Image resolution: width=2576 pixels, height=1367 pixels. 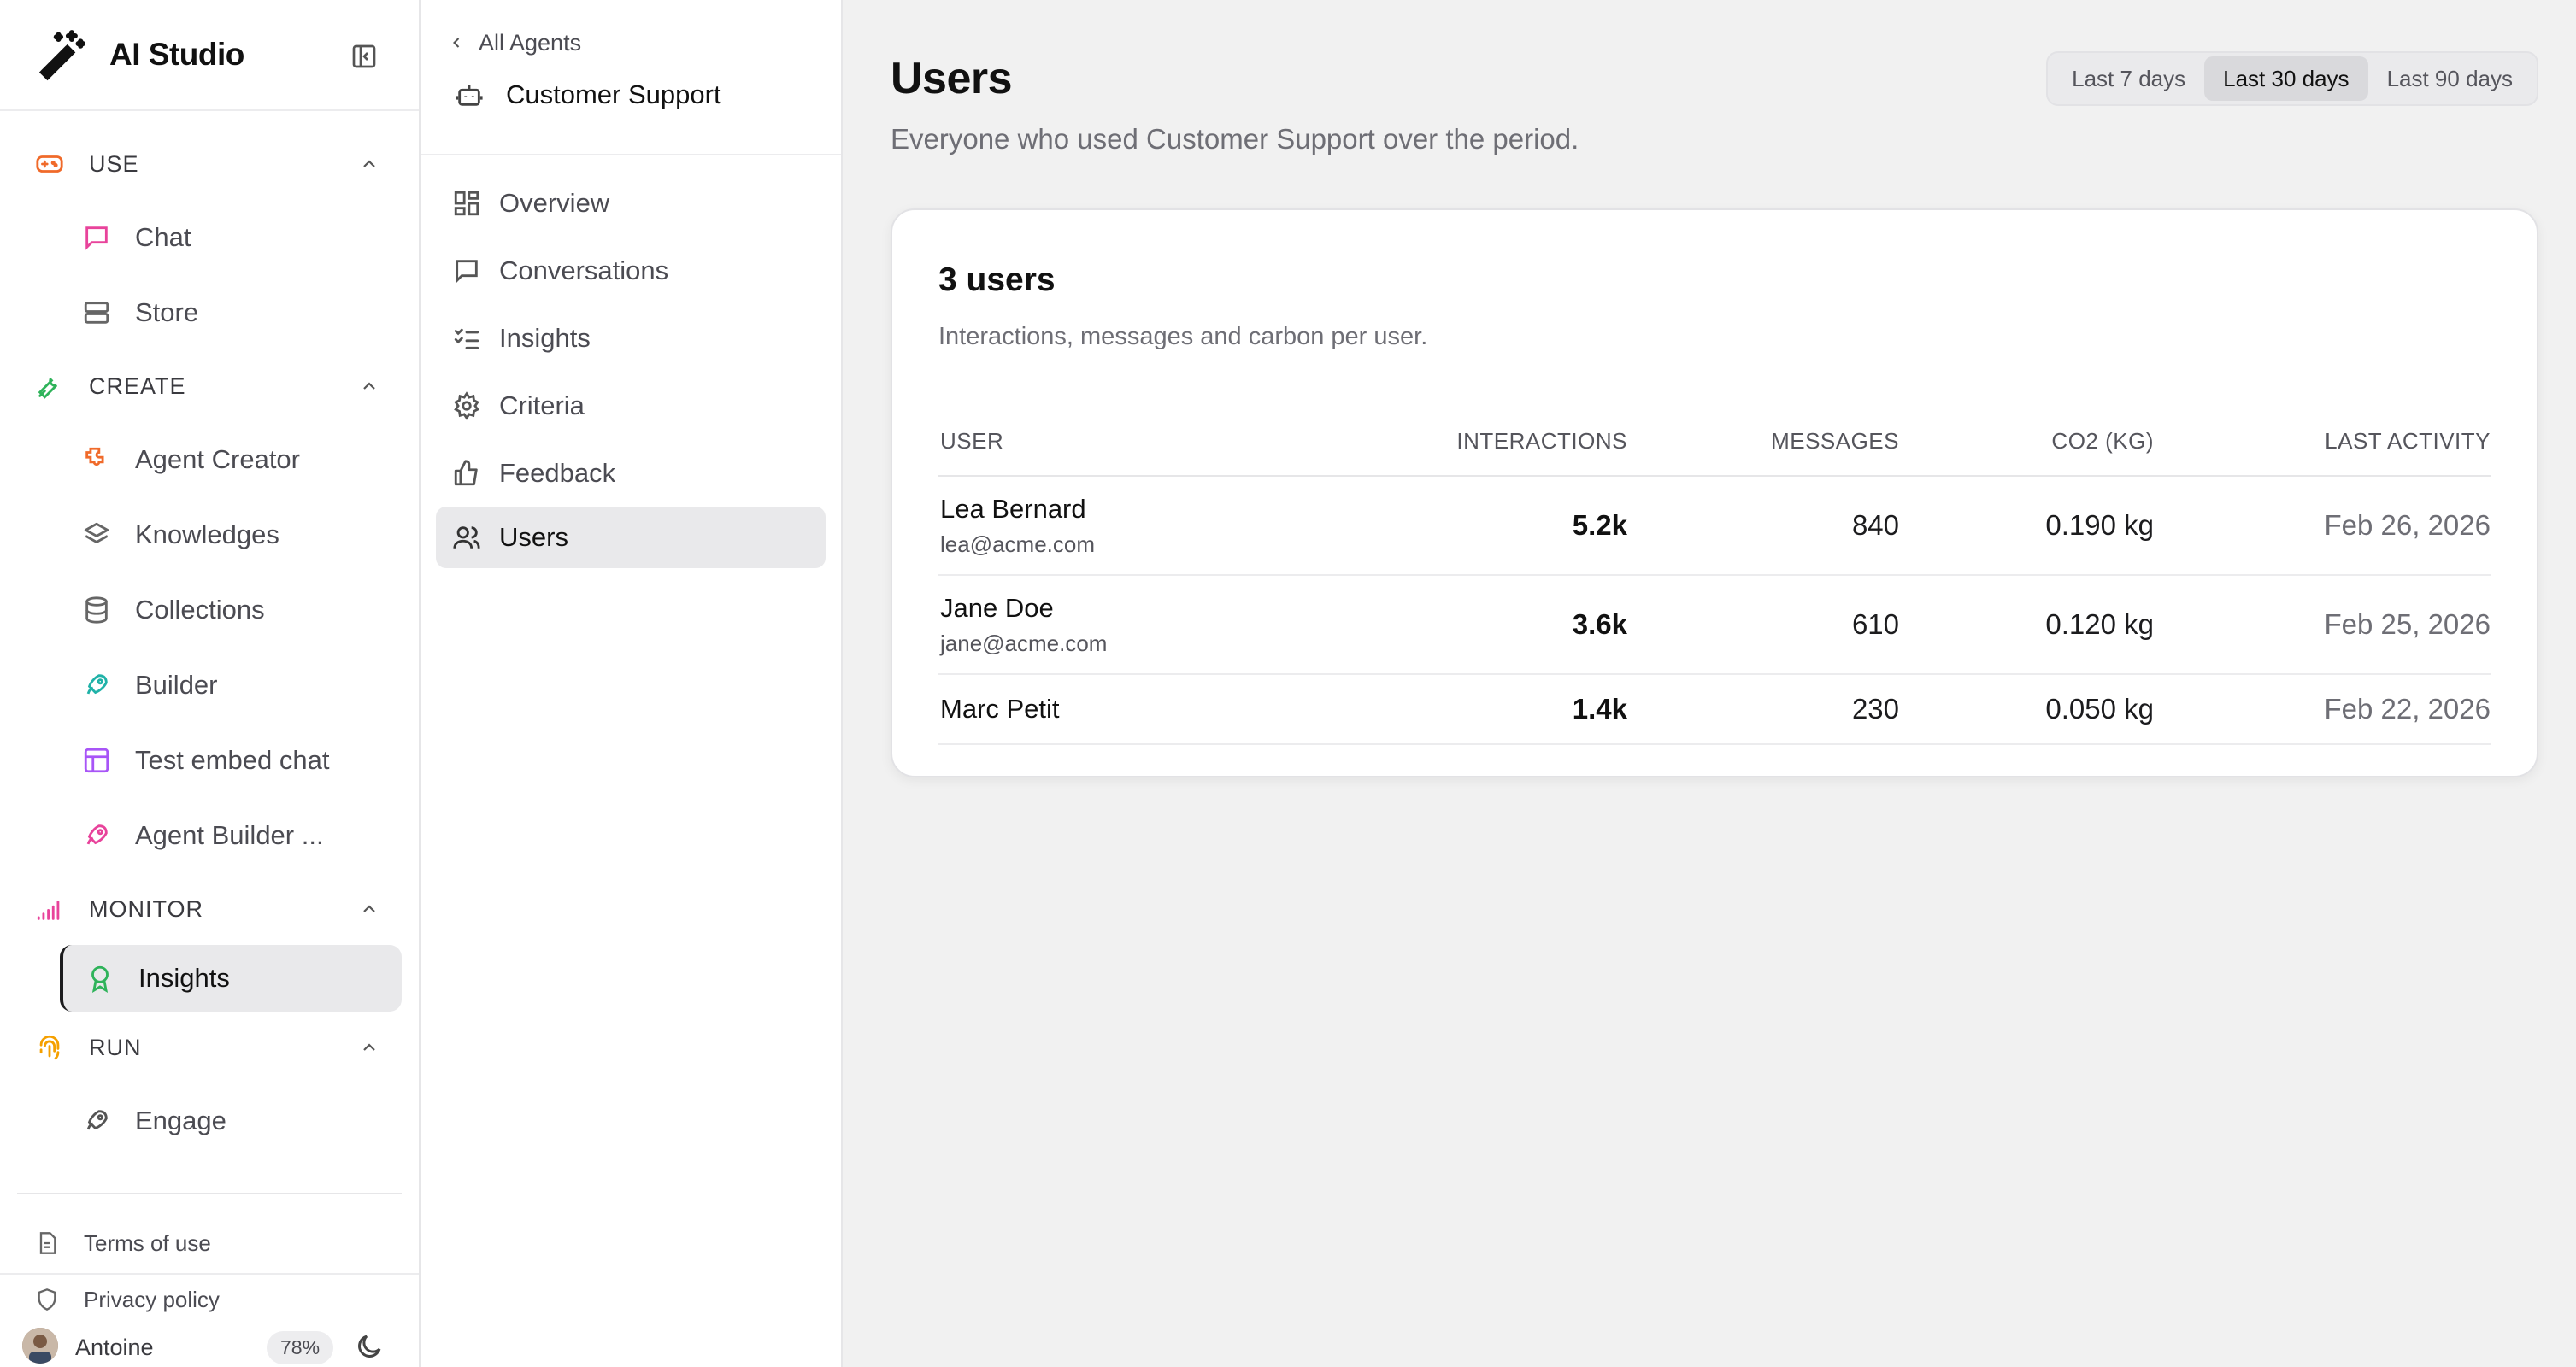 I want to click on section-label: MONITOR, so click(x=146, y=908).